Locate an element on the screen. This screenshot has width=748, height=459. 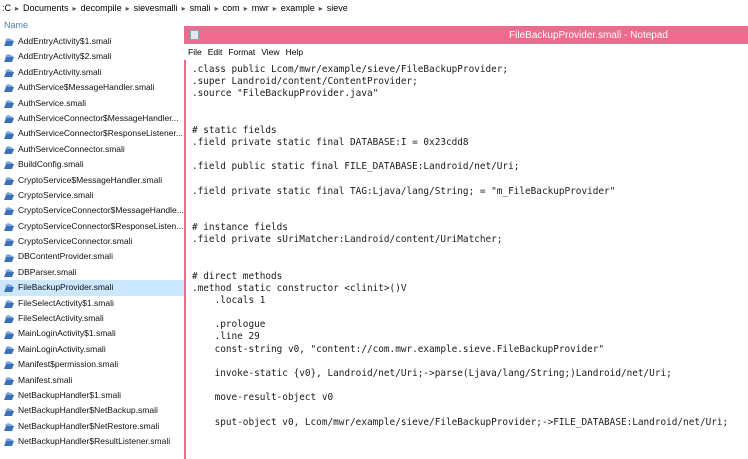
breadcrumb-segment: com is located at coordinates (231, 8).